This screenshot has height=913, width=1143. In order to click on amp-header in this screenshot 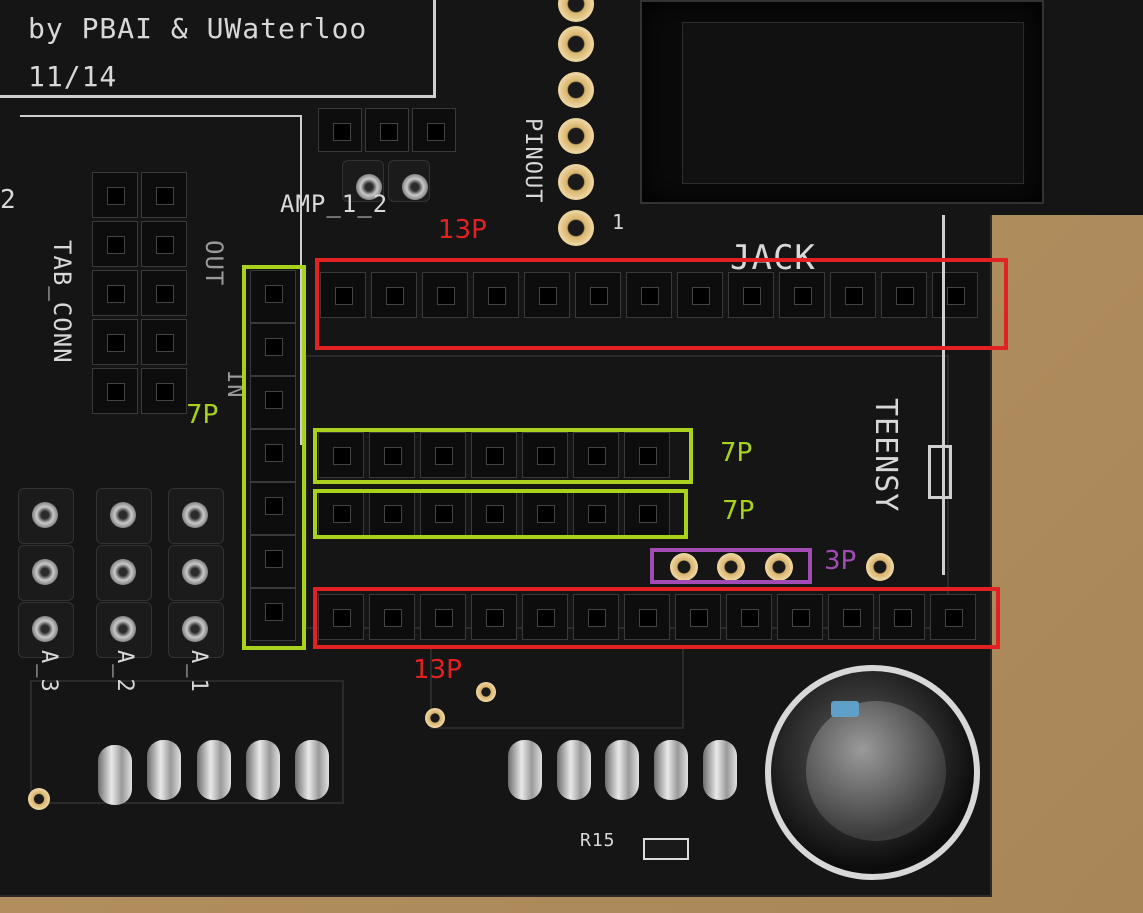, I will do `click(387, 130)`.